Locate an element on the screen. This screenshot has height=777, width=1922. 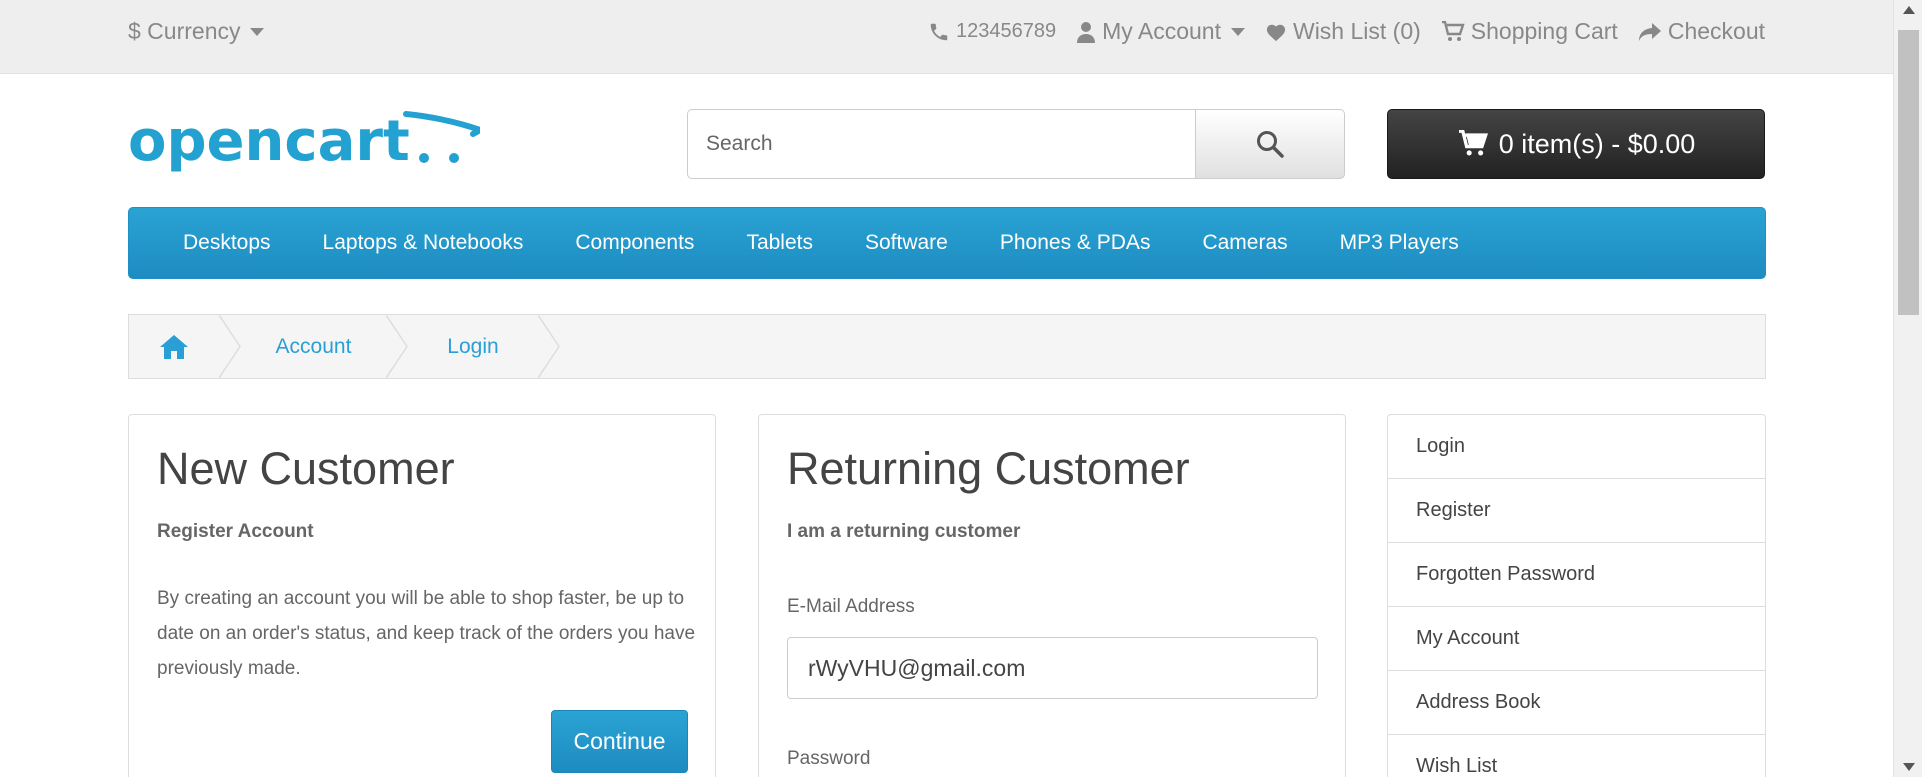
wish-list-label: Wish List (0) is located at coordinates (1356, 31).